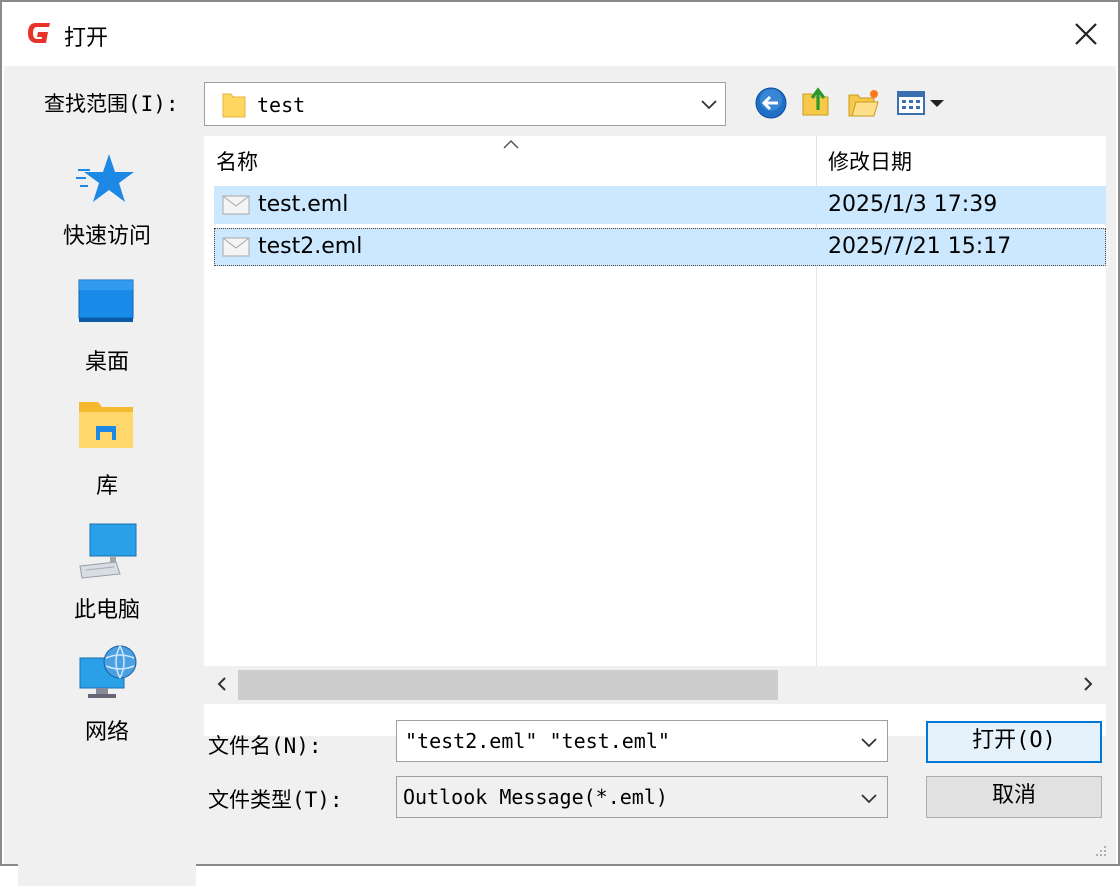  What do you see at coordinates (655, 160) in the screenshot?
I see `list-header: 名称 修改日期` at bounding box center [655, 160].